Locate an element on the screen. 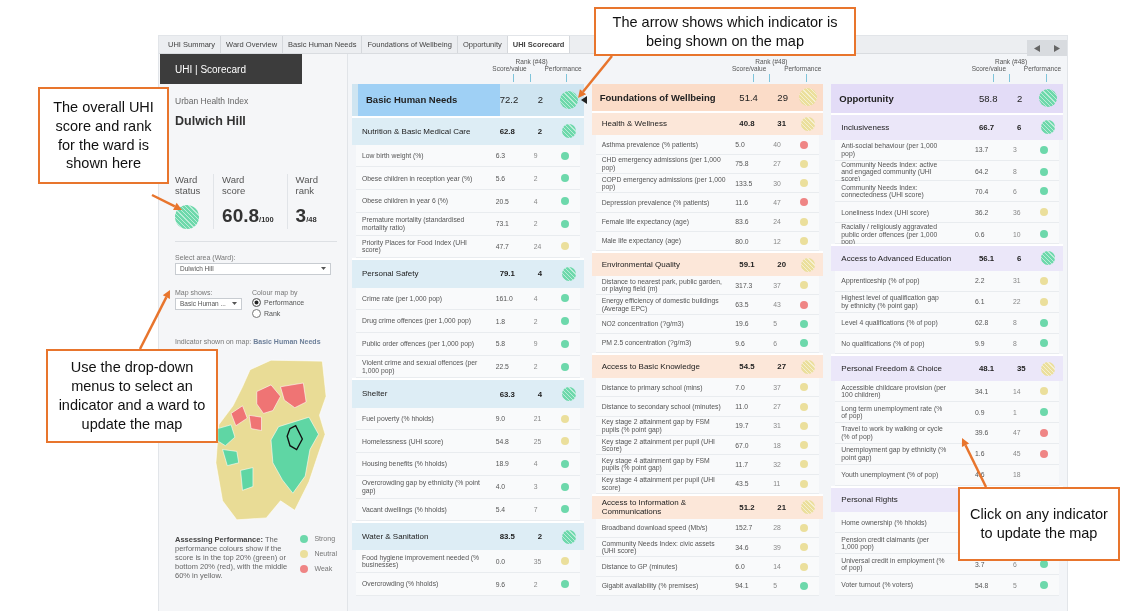 The image size is (1128, 611). pillar-name: Basic Human Needs is located at coordinates (429, 100).